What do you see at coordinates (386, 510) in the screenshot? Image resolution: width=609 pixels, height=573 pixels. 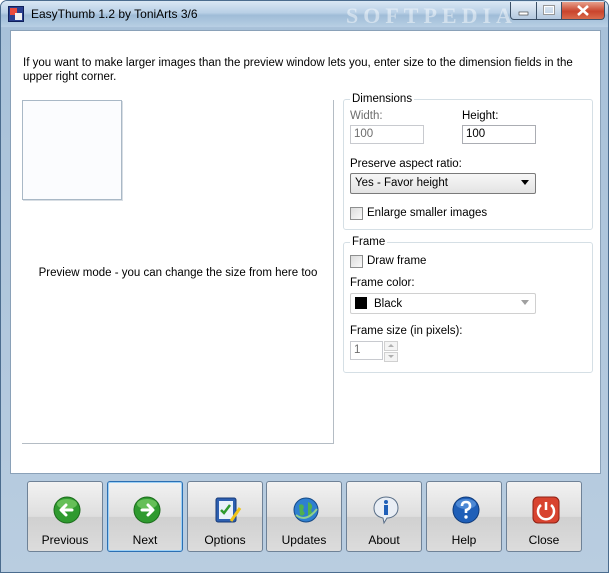 I see `info-icon` at bounding box center [386, 510].